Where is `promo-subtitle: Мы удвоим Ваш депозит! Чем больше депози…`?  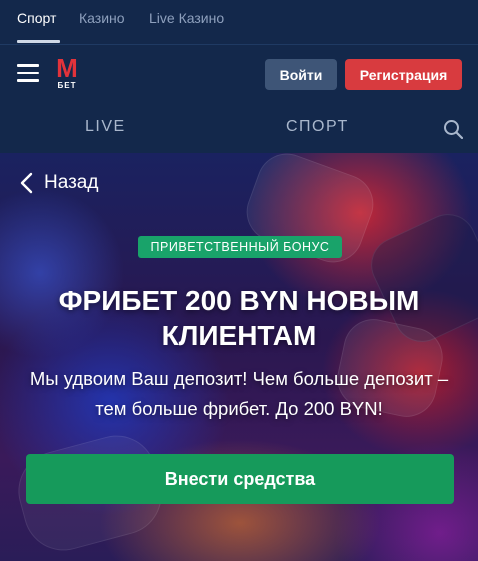 promo-subtitle: Мы удвоим Ваш депозит! Чем больше депози… is located at coordinates (239, 393).